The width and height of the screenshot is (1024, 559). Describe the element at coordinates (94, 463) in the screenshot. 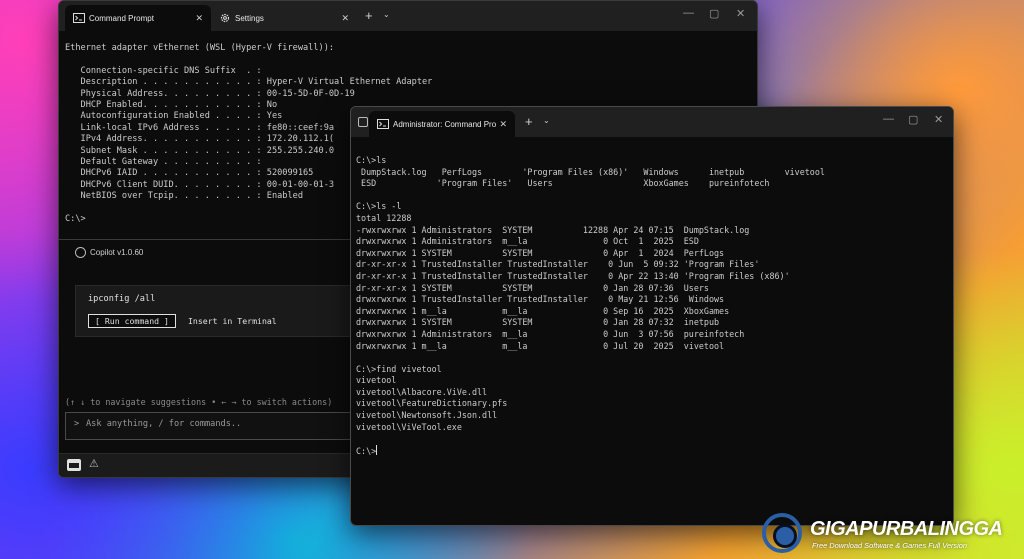

I see `warning-icon: ⚠` at that location.